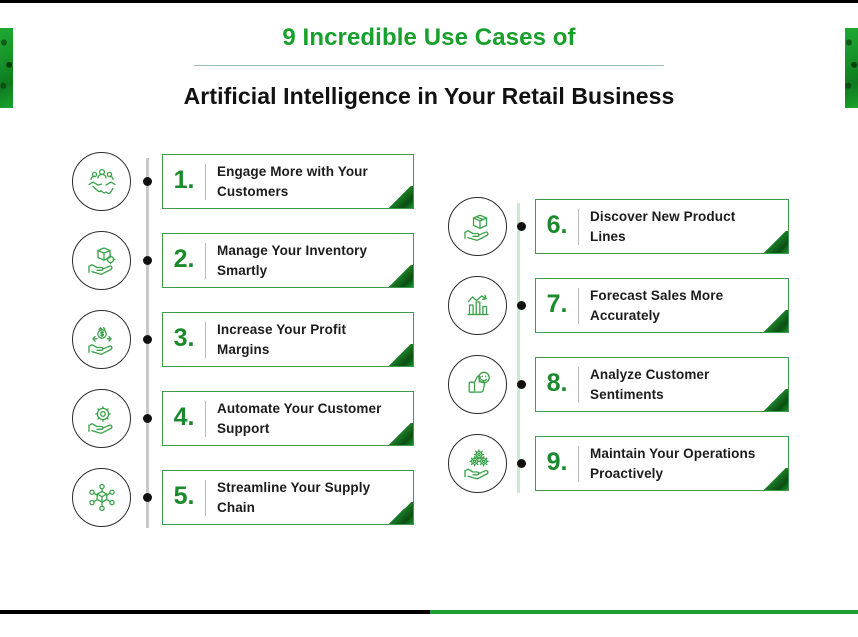 Image resolution: width=858 pixels, height=637 pixels. What do you see at coordinates (557, 304) in the screenshot?
I see `item-number: 7.` at bounding box center [557, 304].